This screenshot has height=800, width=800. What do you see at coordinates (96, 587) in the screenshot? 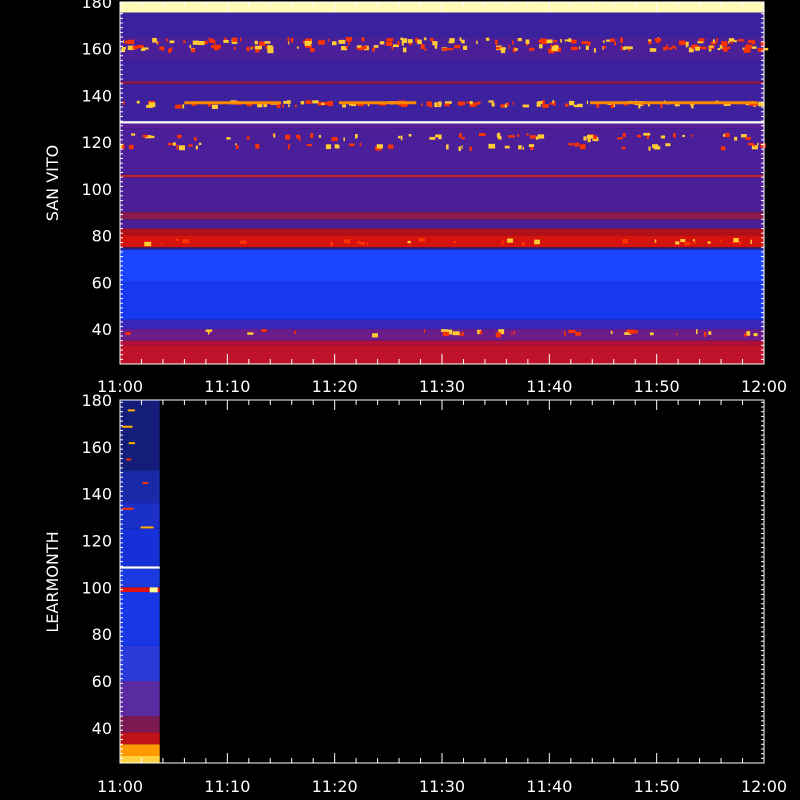
I see `y-tick-label: 100` at bounding box center [96, 587].